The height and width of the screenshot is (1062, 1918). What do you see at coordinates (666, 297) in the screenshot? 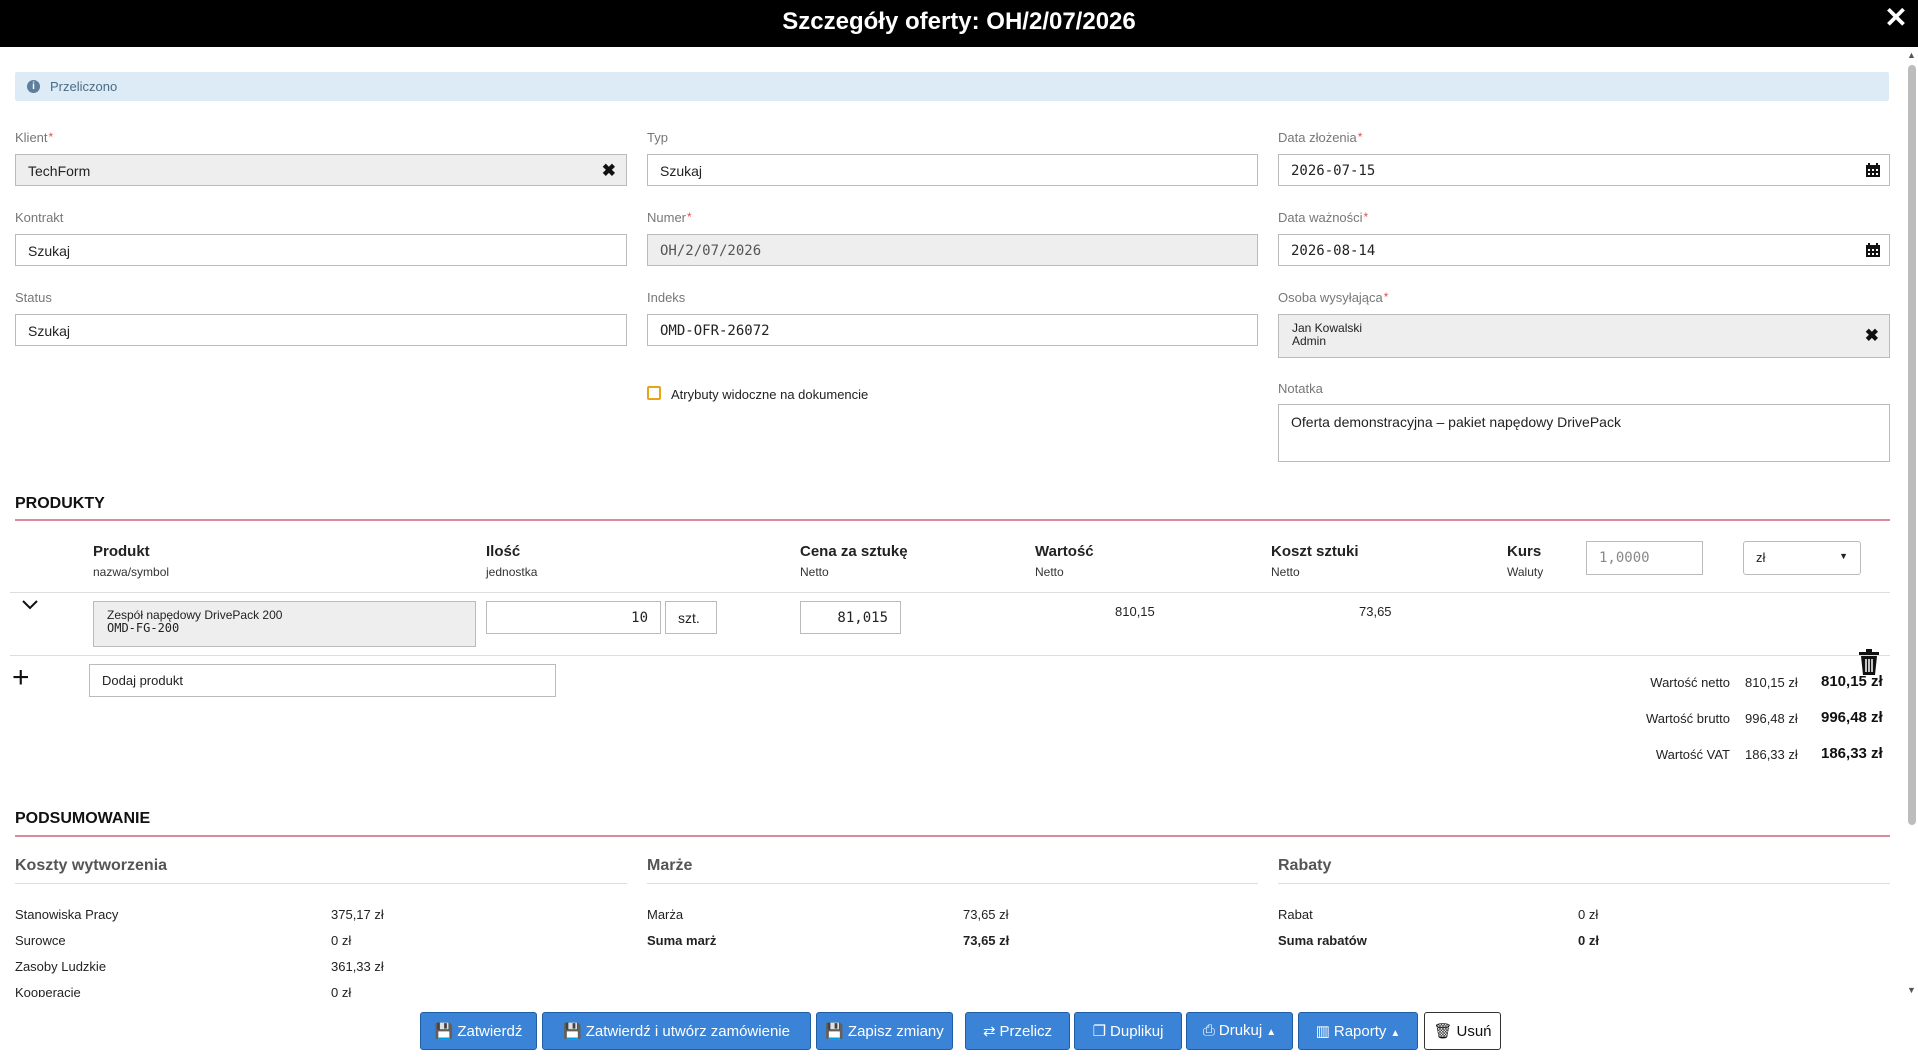
I see `index-label: Indeks` at bounding box center [666, 297].